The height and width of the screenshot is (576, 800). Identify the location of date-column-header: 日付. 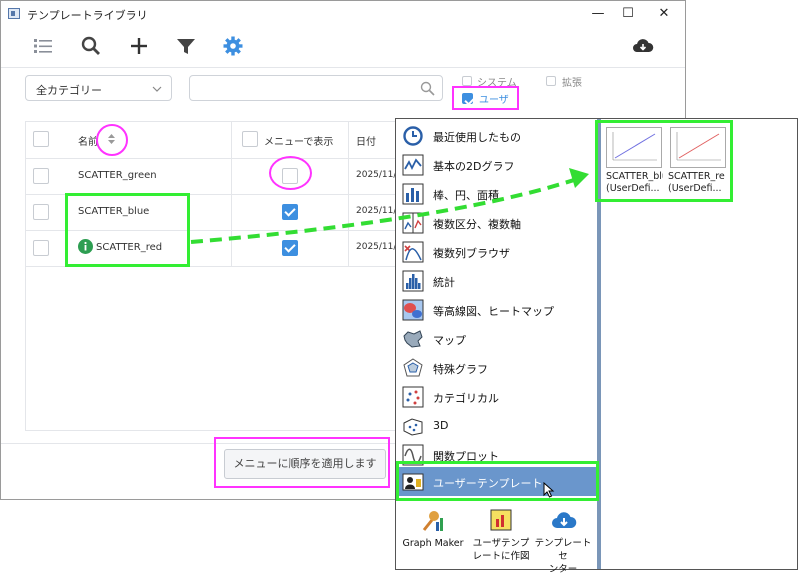
(366, 140).